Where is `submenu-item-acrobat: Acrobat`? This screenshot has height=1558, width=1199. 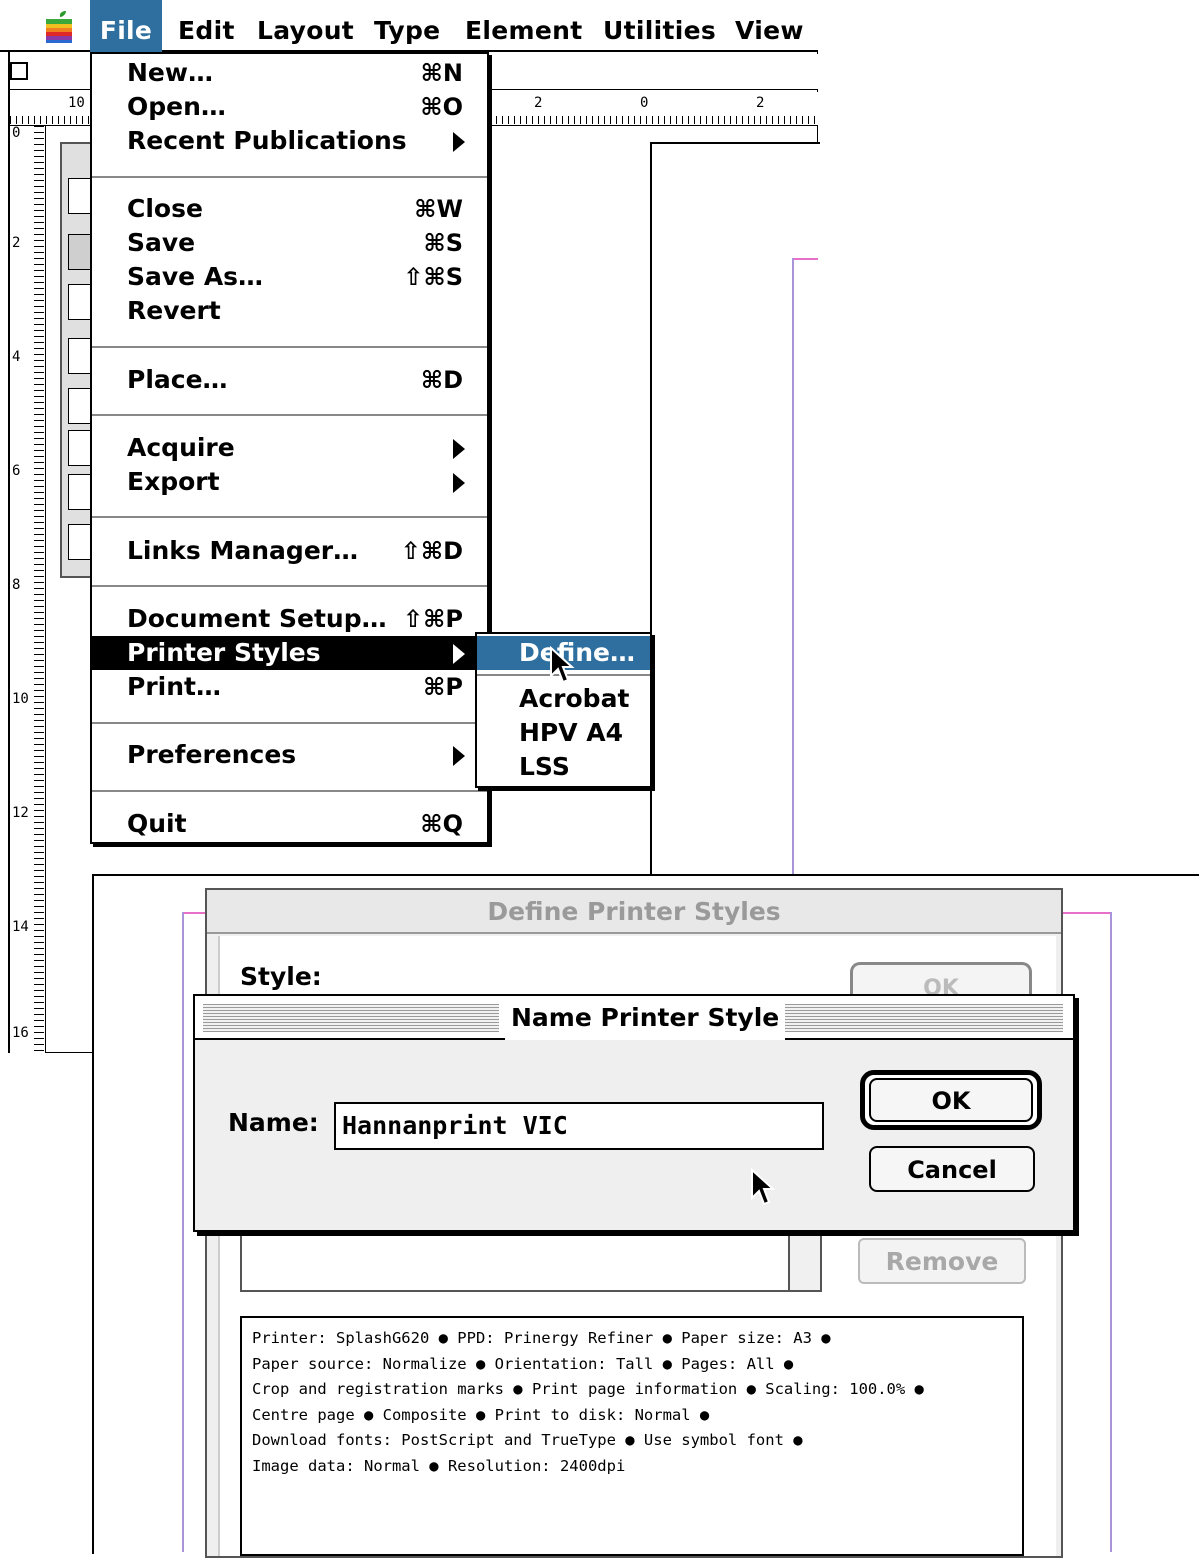 submenu-item-acrobat: Acrobat is located at coordinates (563, 699).